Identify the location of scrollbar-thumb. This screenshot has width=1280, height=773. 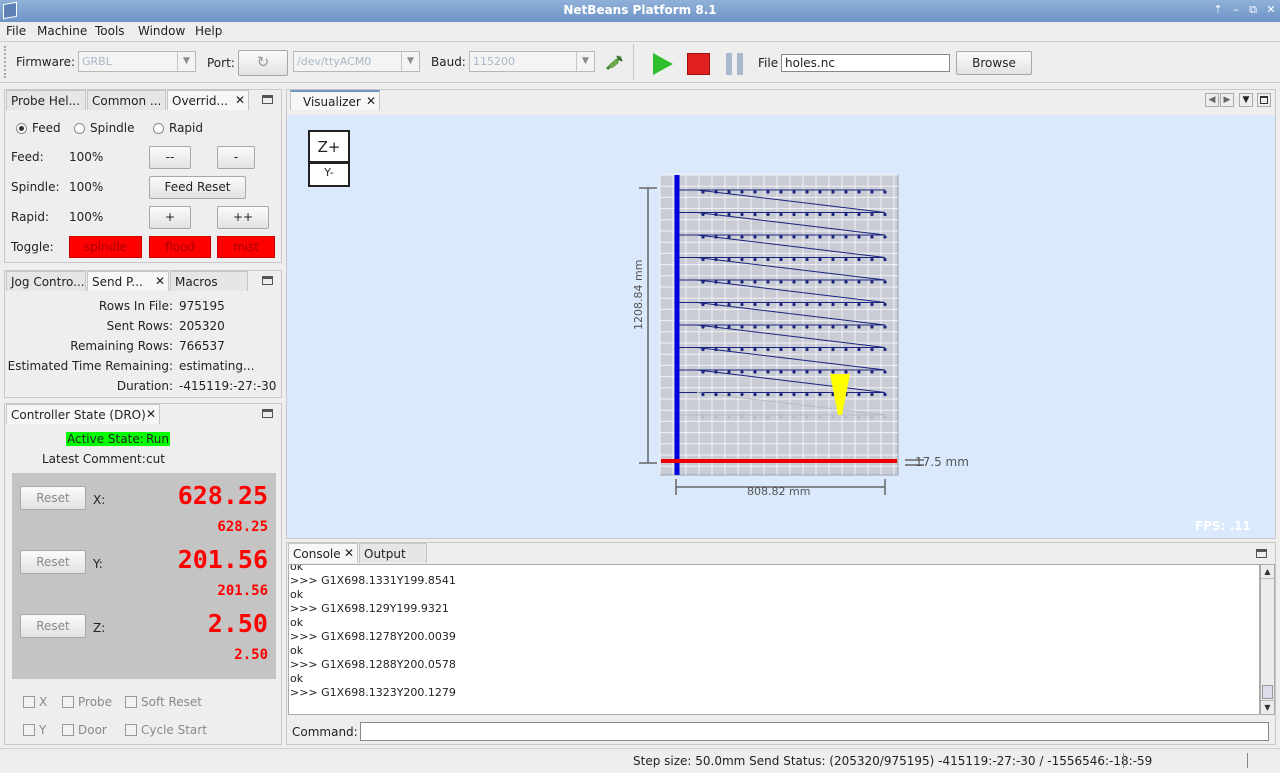
(1267, 692).